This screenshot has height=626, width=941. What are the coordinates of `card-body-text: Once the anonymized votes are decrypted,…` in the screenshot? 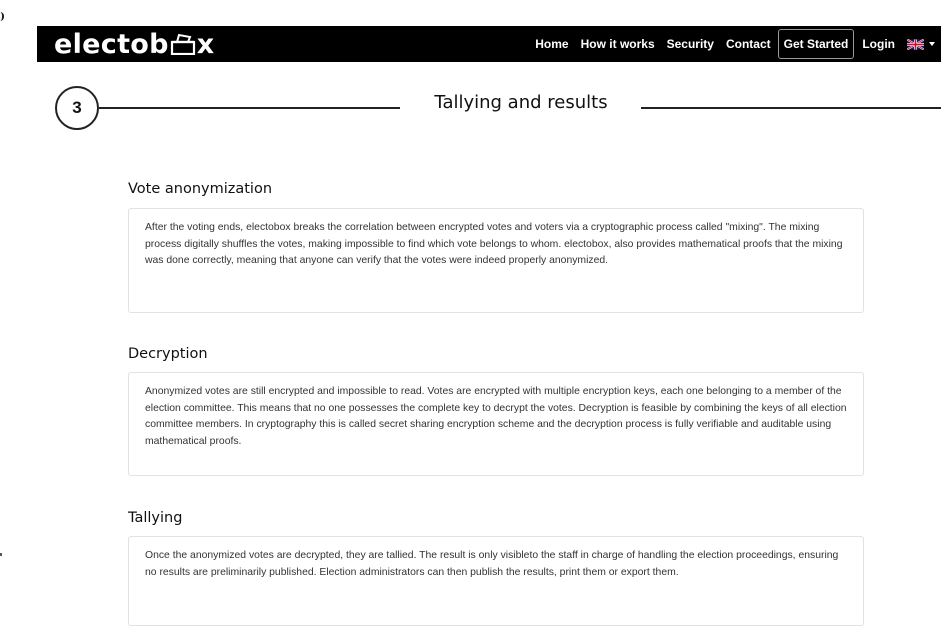 It's located at (492, 564).